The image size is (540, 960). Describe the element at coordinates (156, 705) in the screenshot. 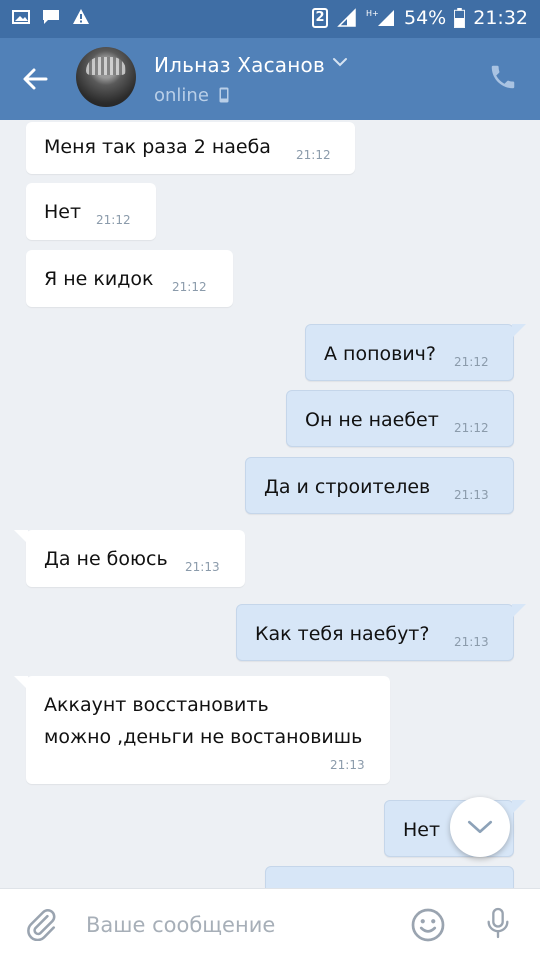

I see `message-text-line: Аккаунт восстановить` at that location.